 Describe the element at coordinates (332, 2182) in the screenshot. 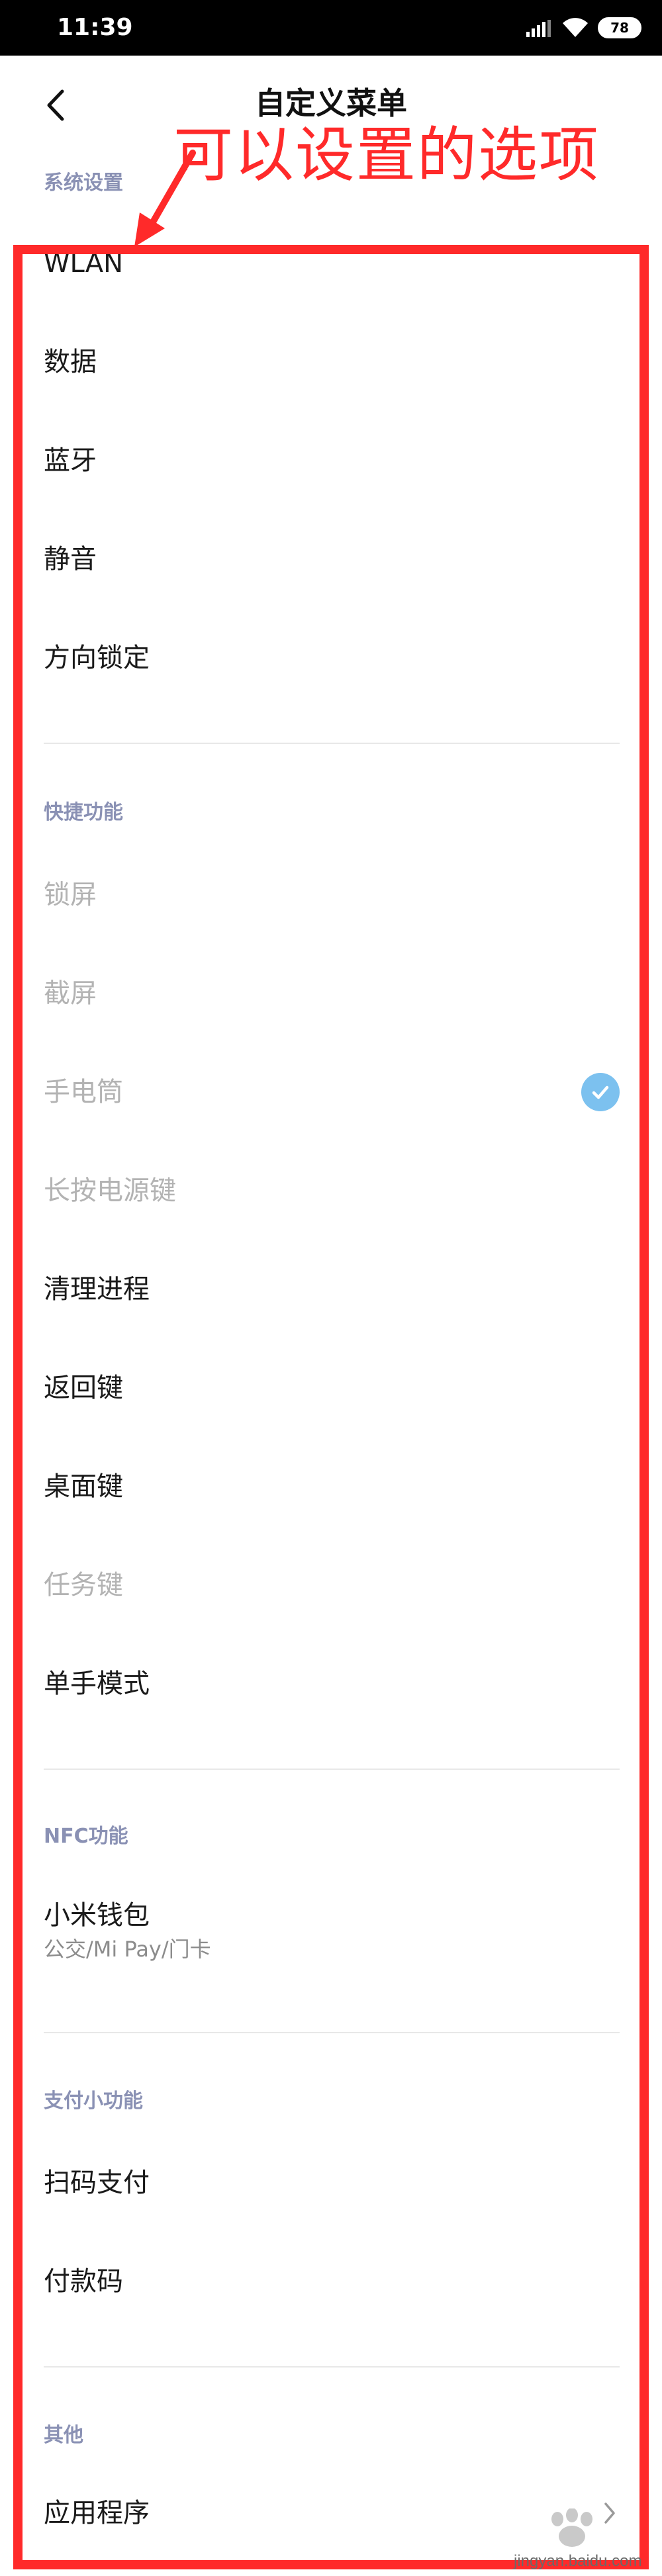

I see `menu-item-scan-pay: 扫码支付` at that location.